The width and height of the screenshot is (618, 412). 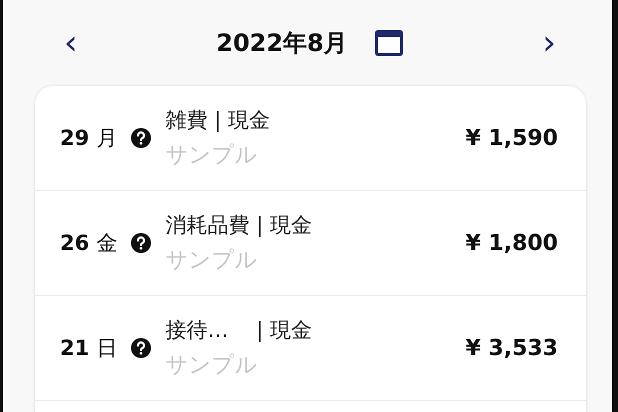 What do you see at coordinates (89, 243) in the screenshot?
I see `entry-date: 26 金` at bounding box center [89, 243].